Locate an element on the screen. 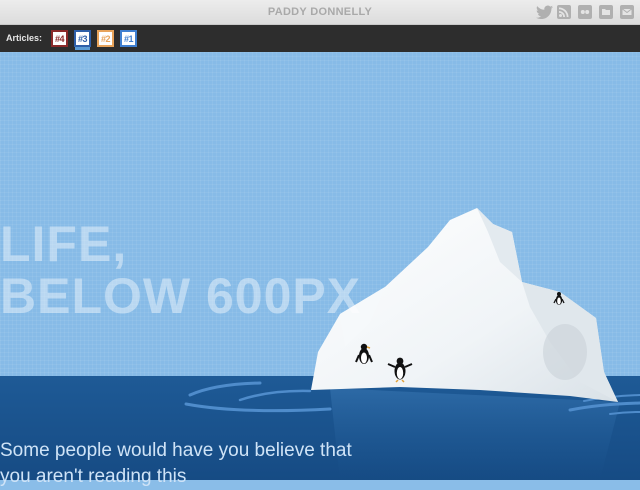 Image resolution: width=640 pixels, height=490 pixels. article-tab-4: #1 is located at coordinates (128, 38).